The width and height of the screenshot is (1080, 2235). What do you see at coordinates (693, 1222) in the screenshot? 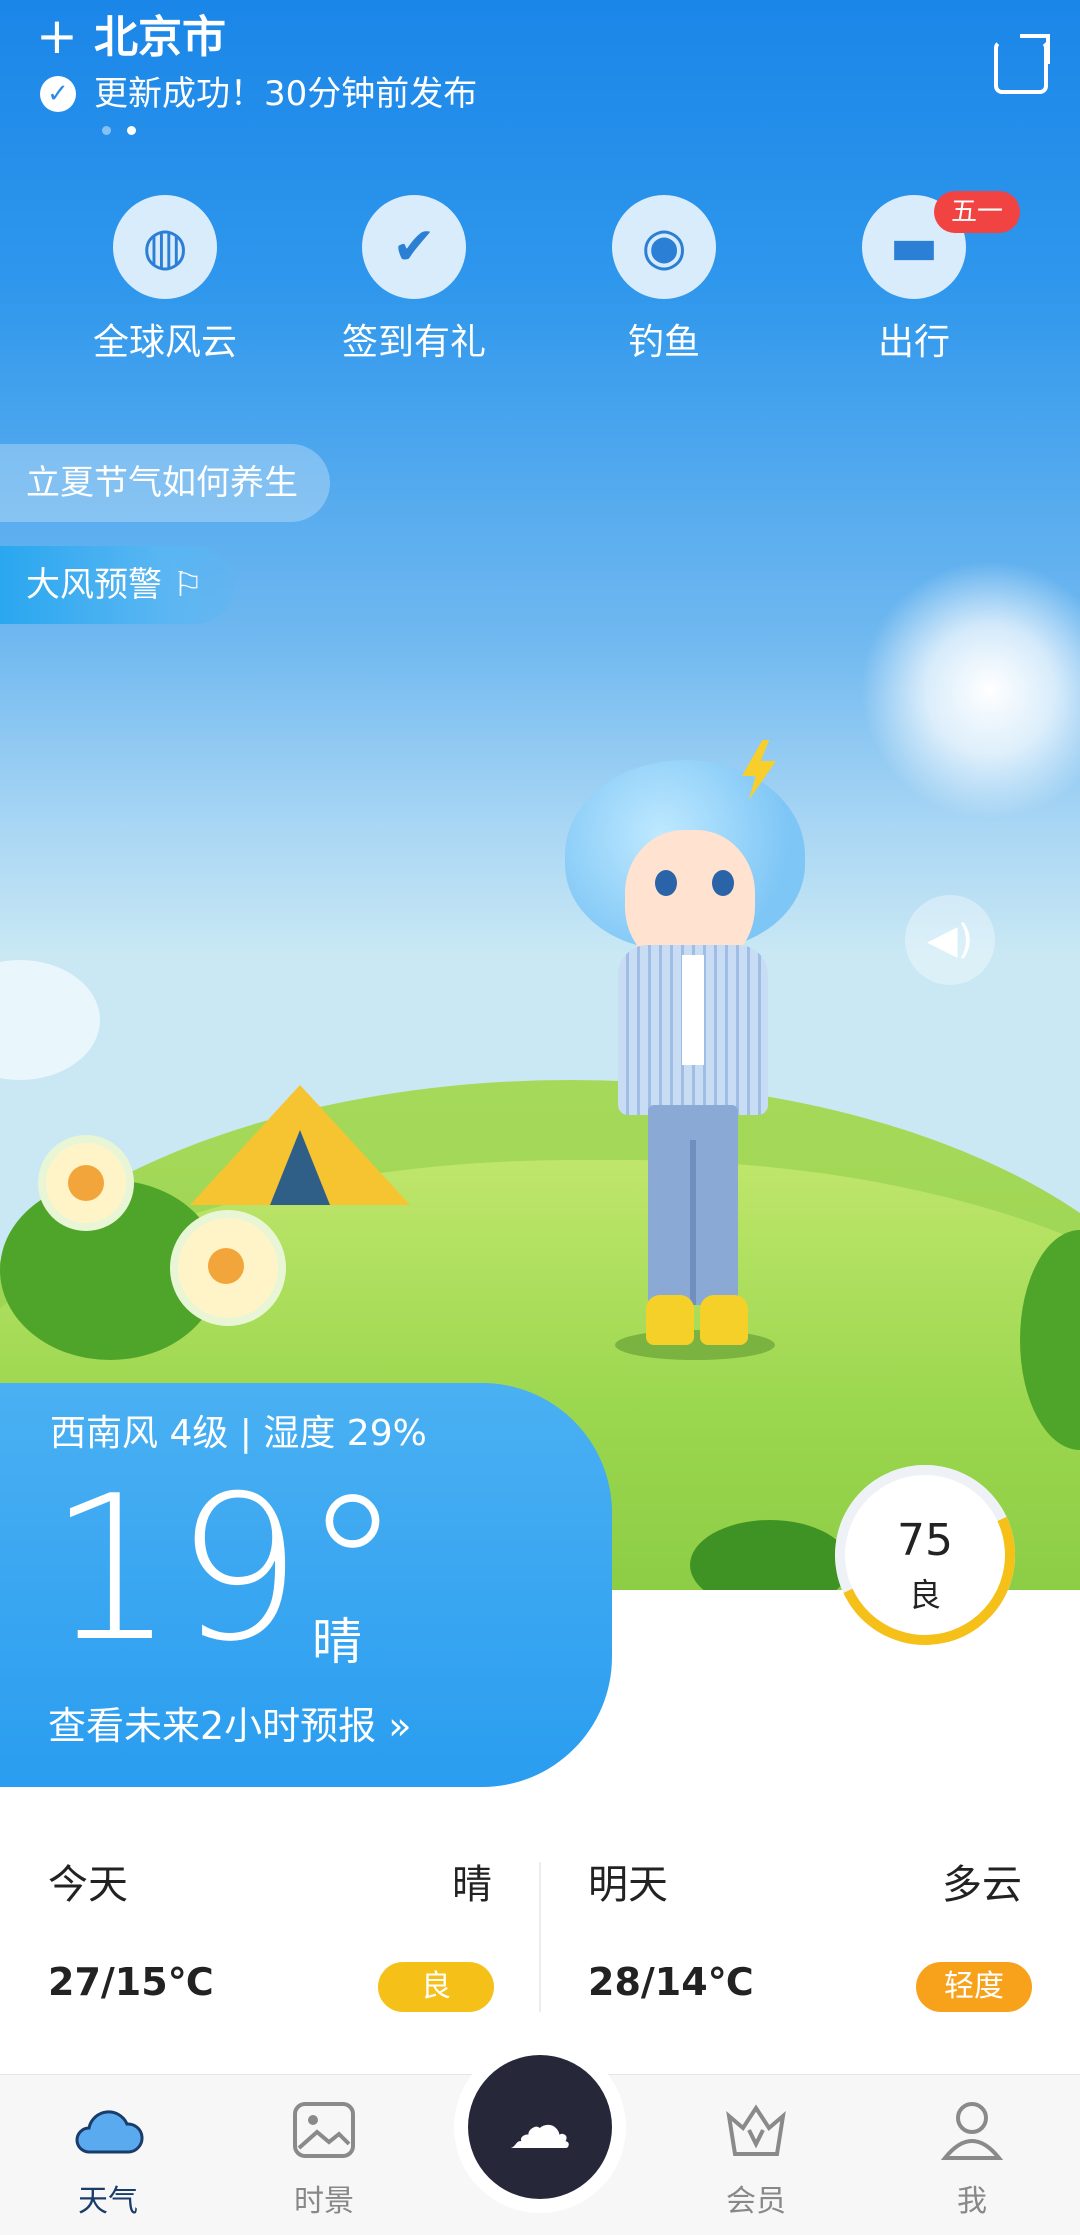
I see `character-pants-seam` at bounding box center [693, 1222].